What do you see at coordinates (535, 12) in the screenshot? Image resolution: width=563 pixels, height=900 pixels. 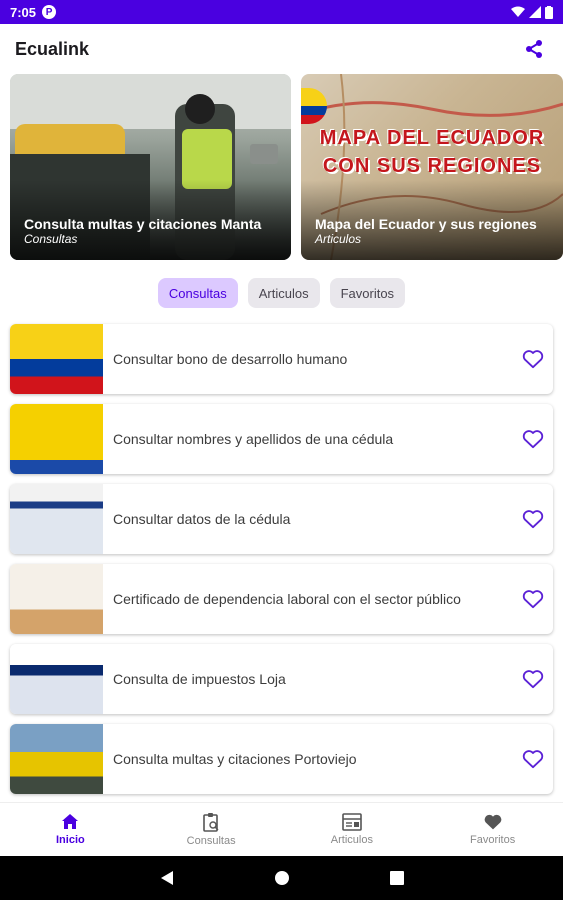 I see `signal-icon` at bounding box center [535, 12].